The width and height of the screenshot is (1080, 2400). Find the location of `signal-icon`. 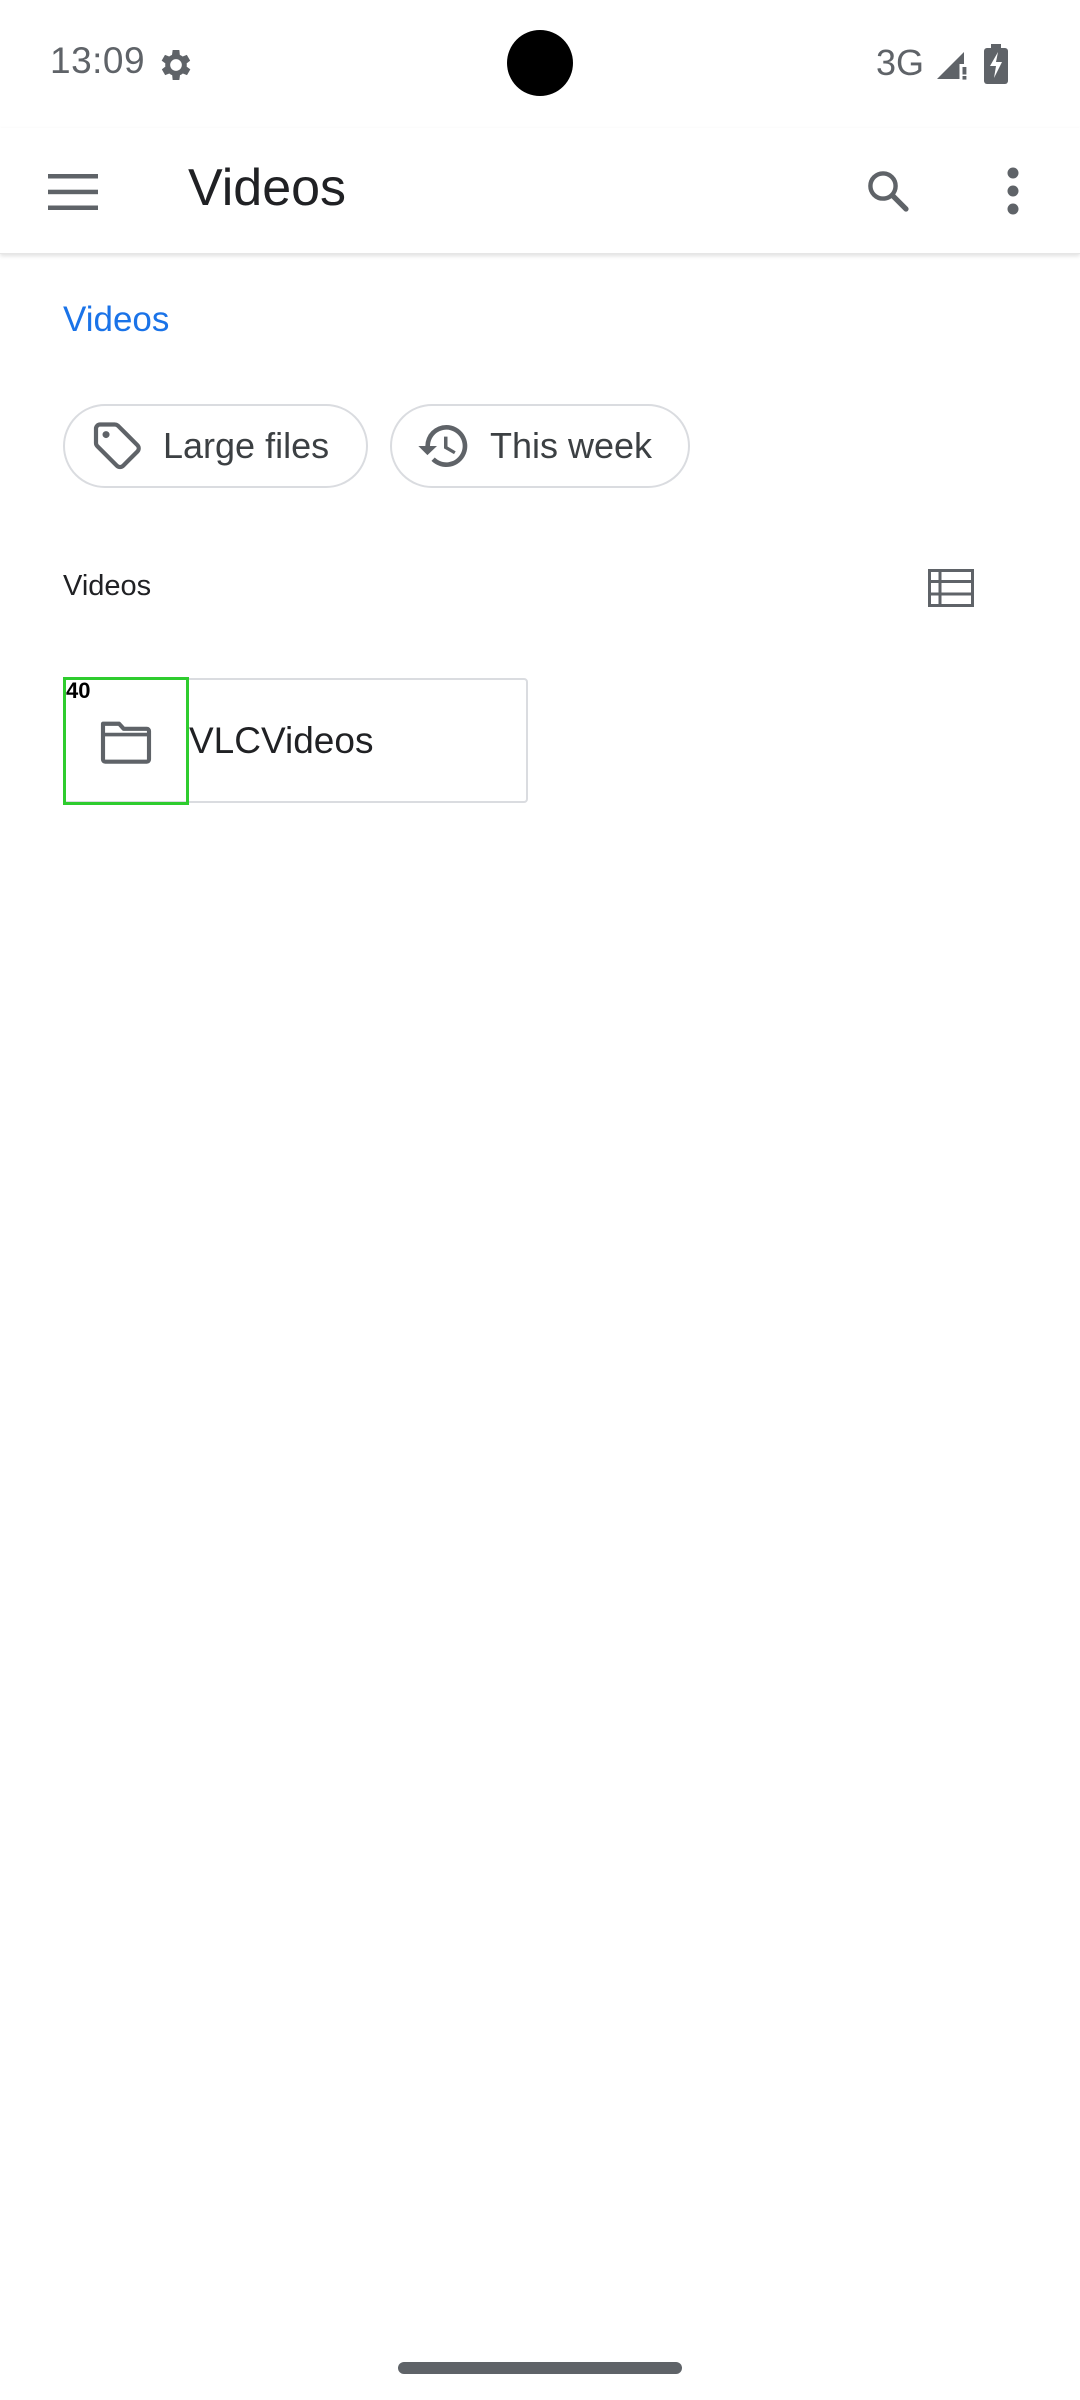

signal-icon is located at coordinates (952, 66).